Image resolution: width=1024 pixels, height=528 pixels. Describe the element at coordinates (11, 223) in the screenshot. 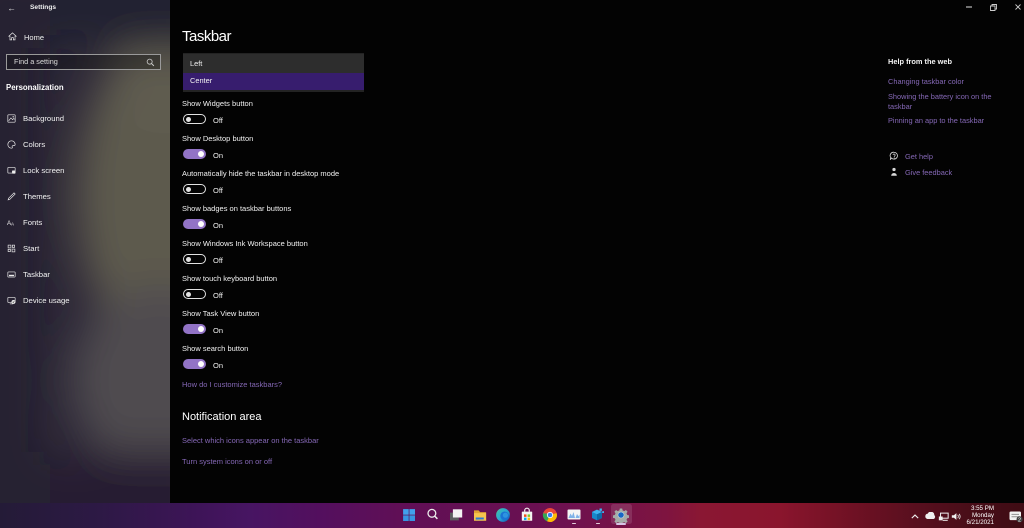

I see `svg-text: A` at that location.